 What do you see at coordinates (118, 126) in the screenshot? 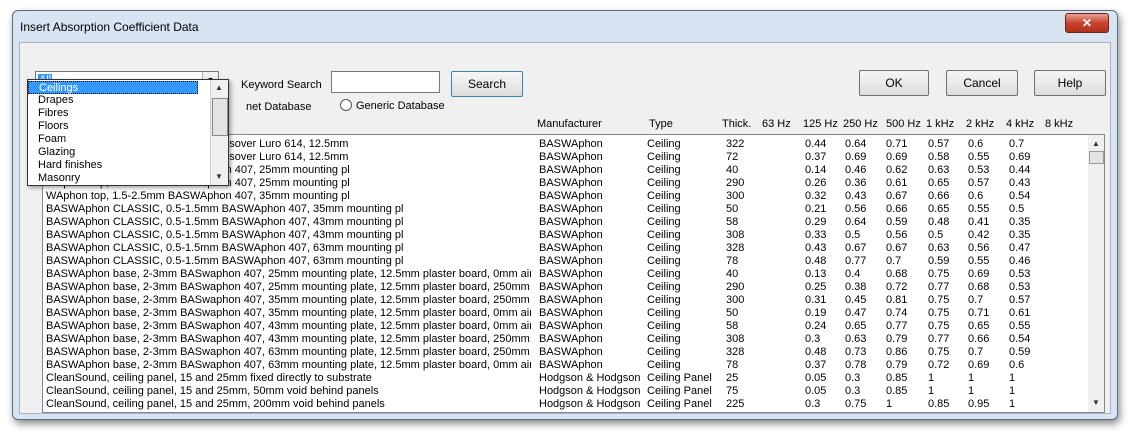
I see `dropdown-option: Floors` at bounding box center [118, 126].